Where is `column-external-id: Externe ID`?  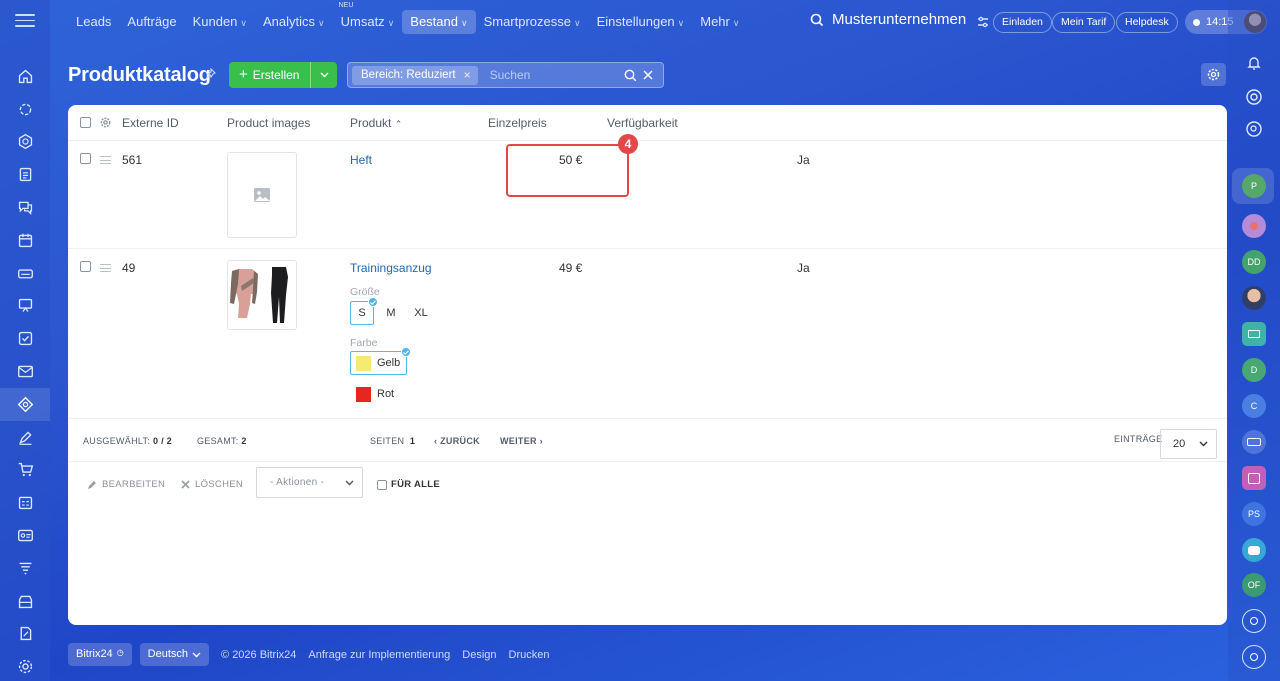
column-external-id: Externe ID is located at coordinates (150, 123).